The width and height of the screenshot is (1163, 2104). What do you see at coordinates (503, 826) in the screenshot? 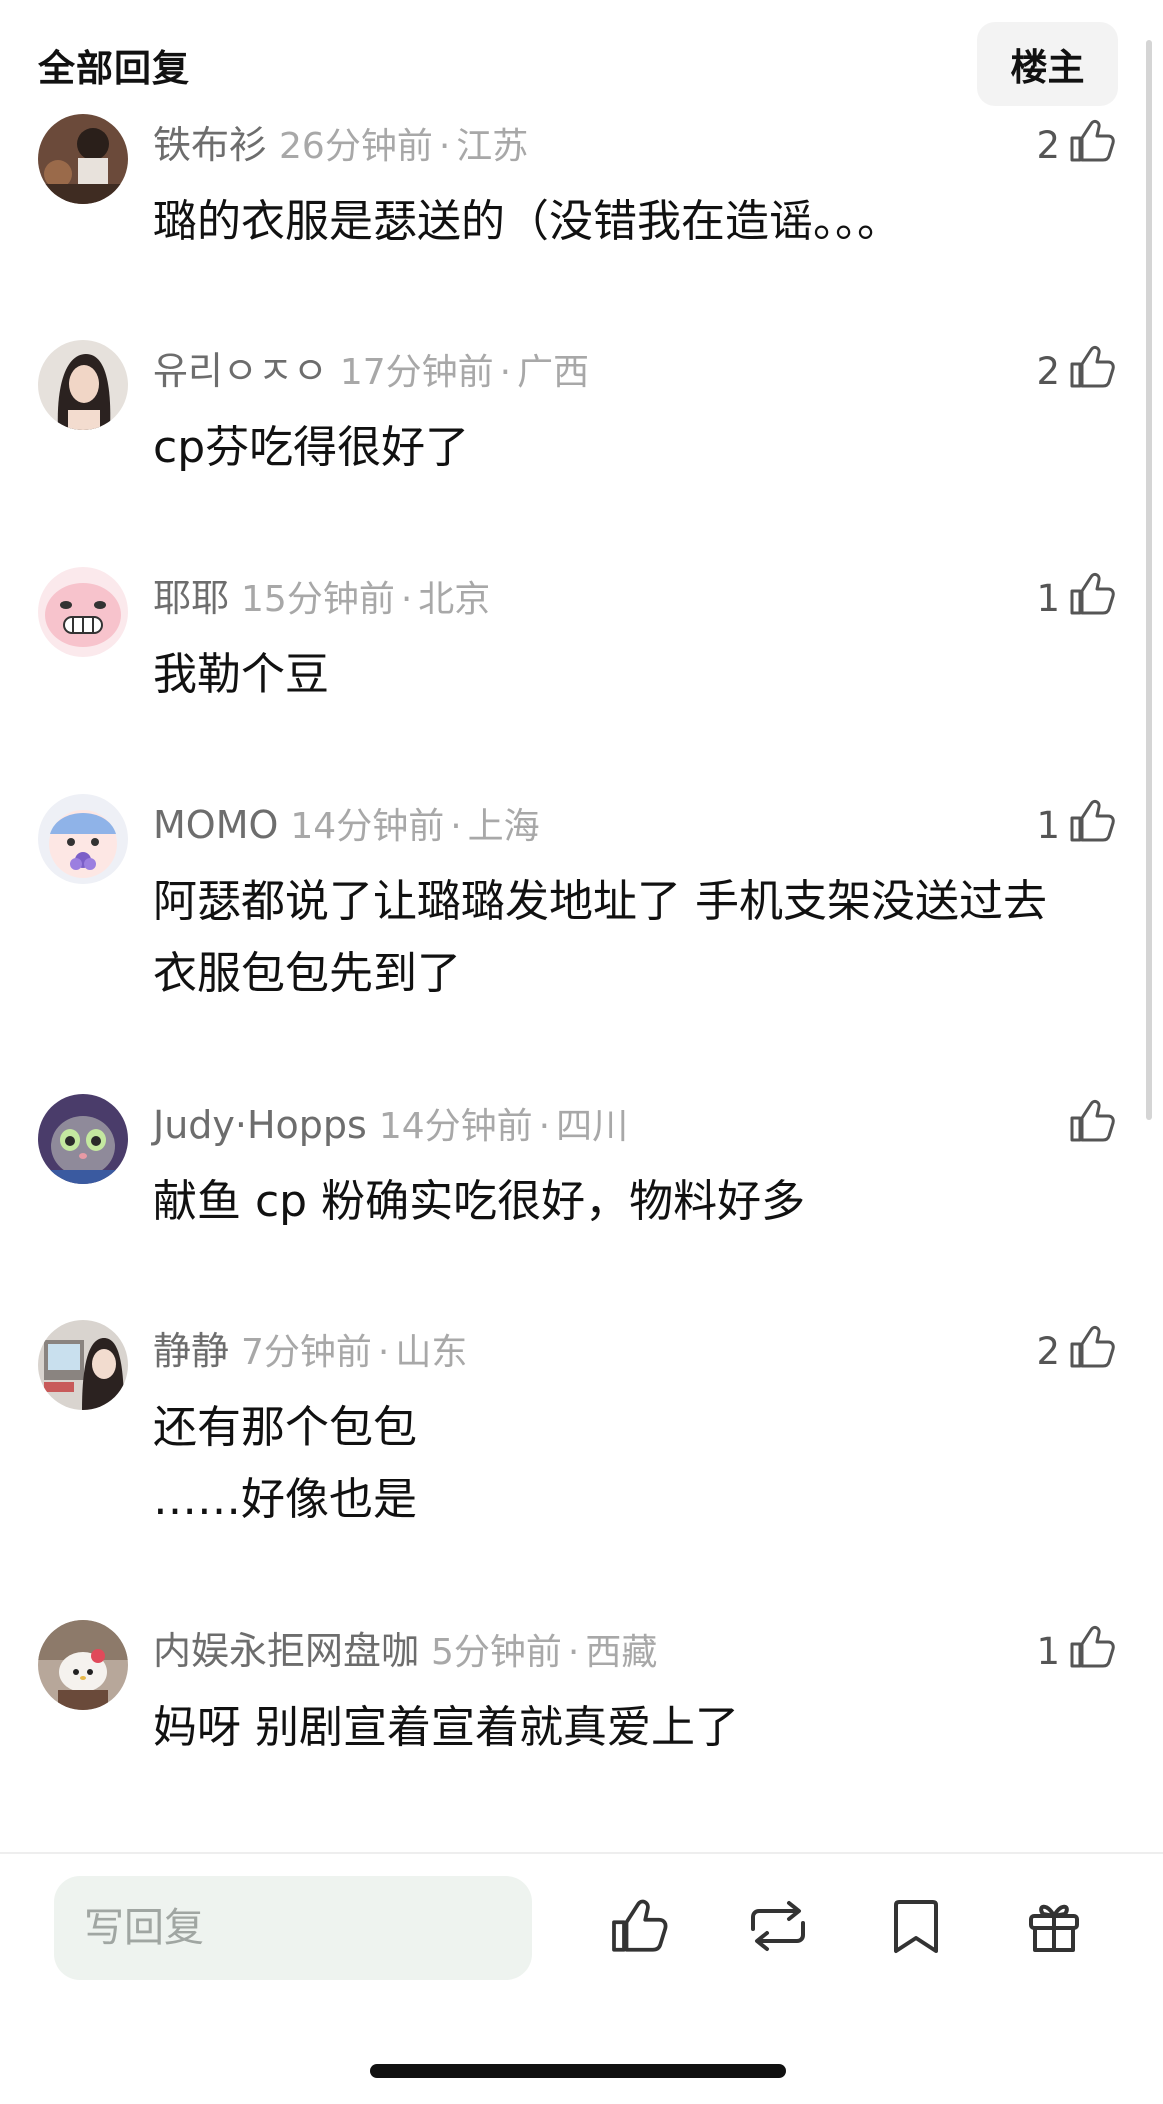
I see `comment-location: 上海` at bounding box center [503, 826].